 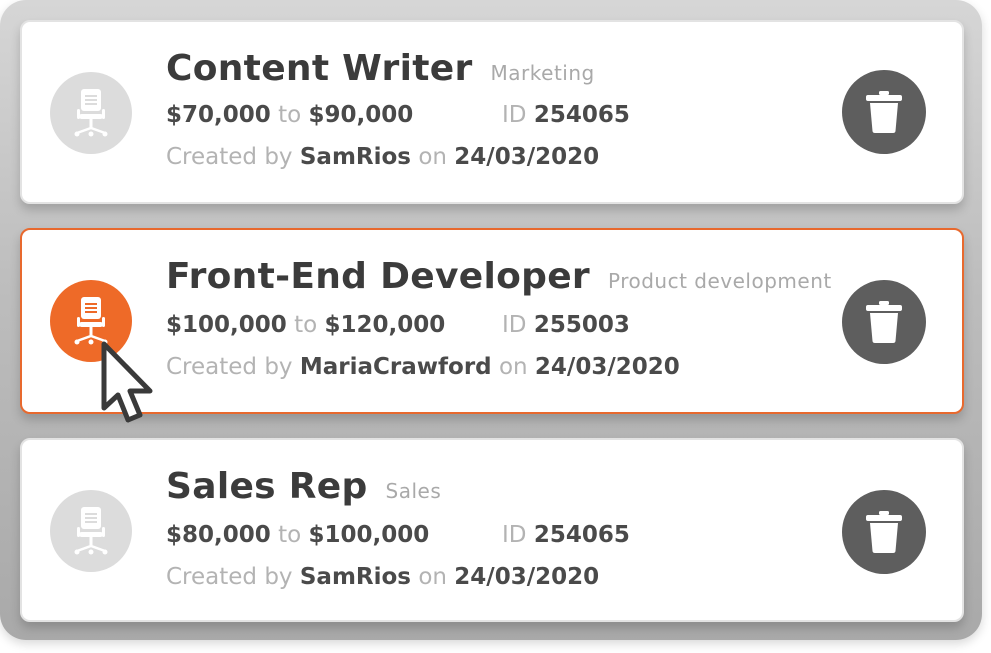 I want to click on job-title-row: Sales Rep Sales, so click(x=303, y=486).